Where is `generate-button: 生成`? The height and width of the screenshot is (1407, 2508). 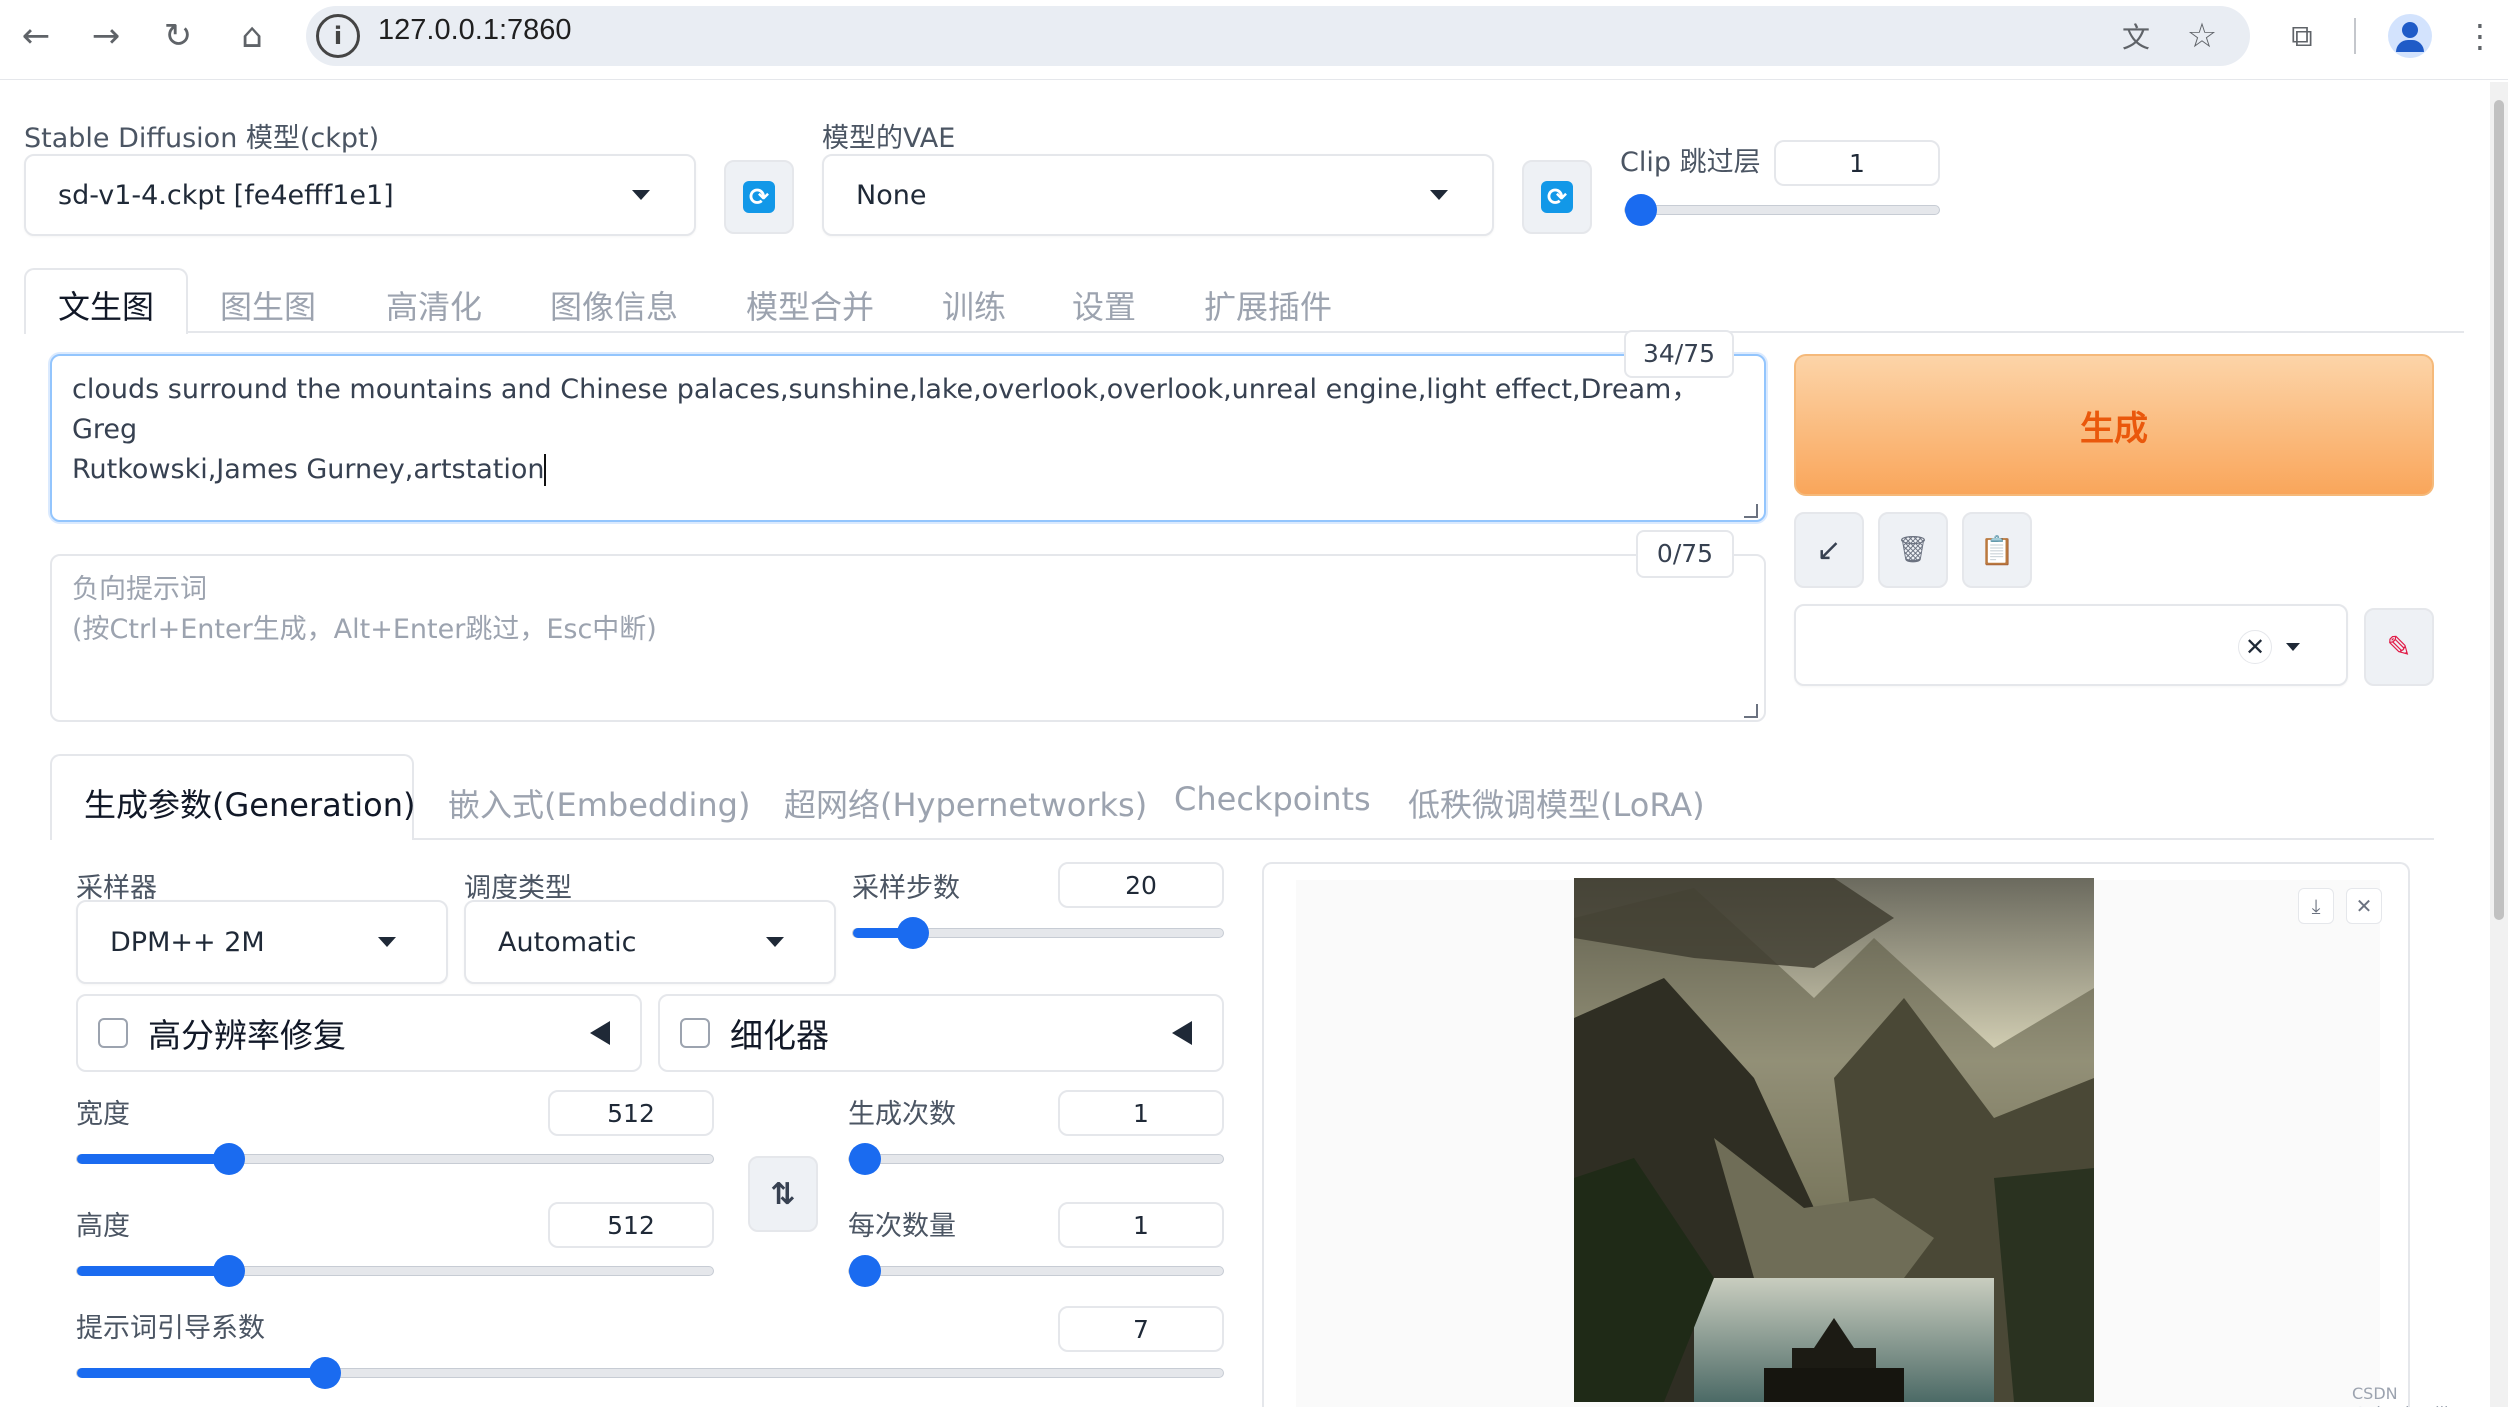 generate-button: 生成 is located at coordinates (2114, 425).